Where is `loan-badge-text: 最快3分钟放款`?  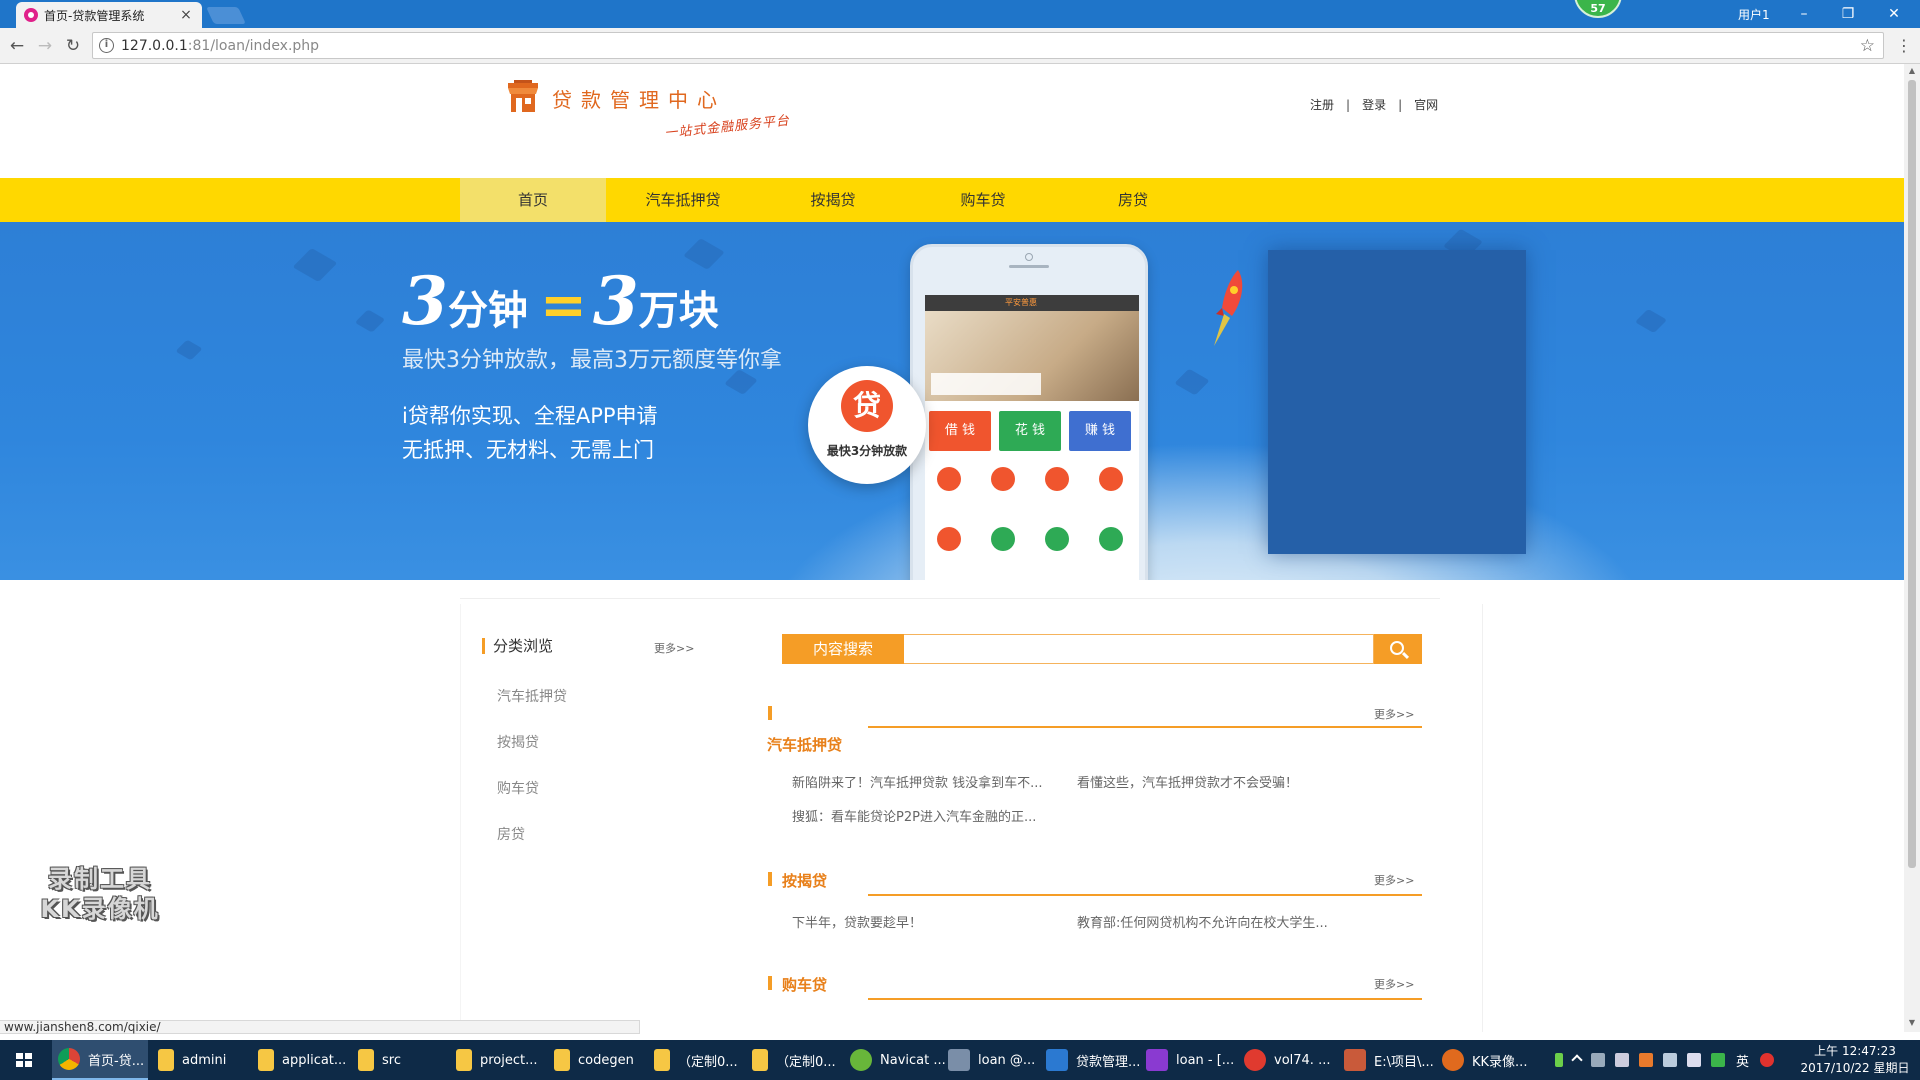
loan-badge-text: 最快3分钟放款 is located at coordinates (867, 451).